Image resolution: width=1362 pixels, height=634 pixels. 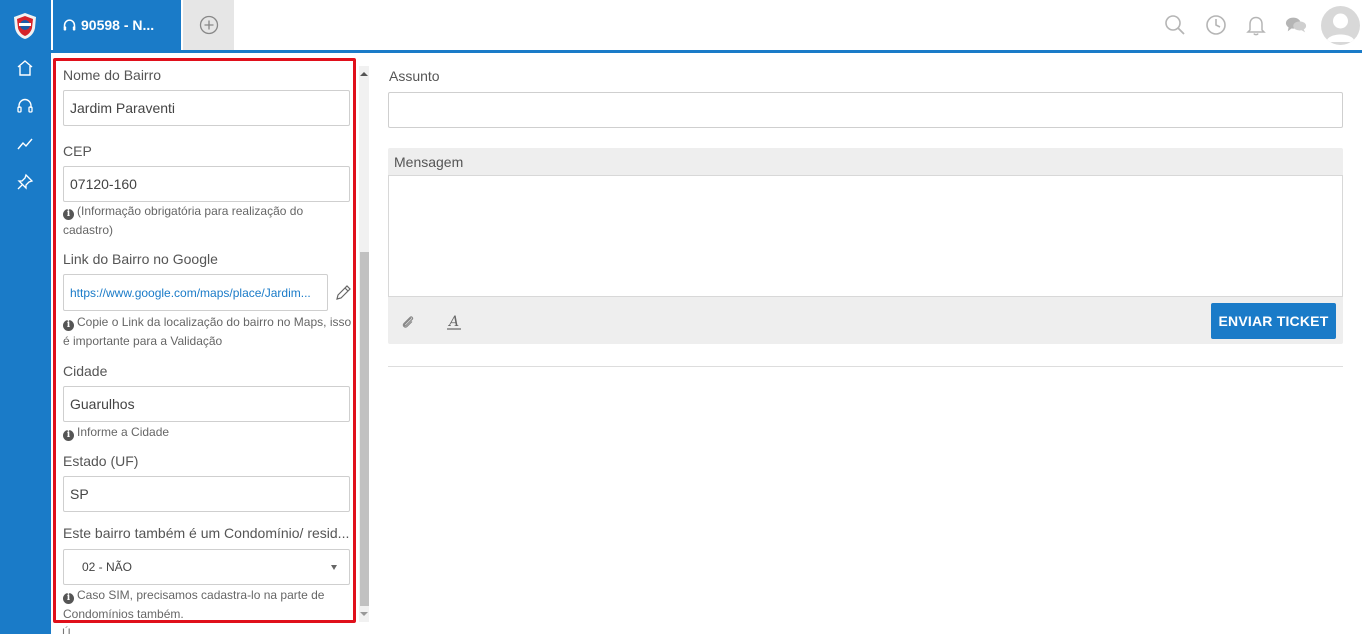 What do you see at coordinates (206, 404) in the screenshot?
I see `cidade-input` at bounding box center [206, 404].